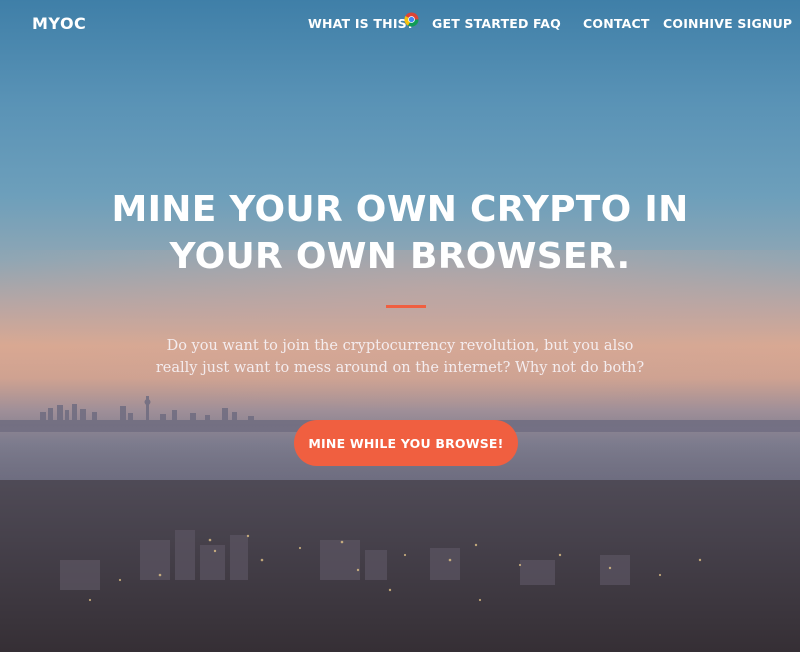 This screenshot has width=800, height=652. Describe the element at coordinates (547, 23) in the screenshot. I see `nav-link-faq: FAQ` at that location.